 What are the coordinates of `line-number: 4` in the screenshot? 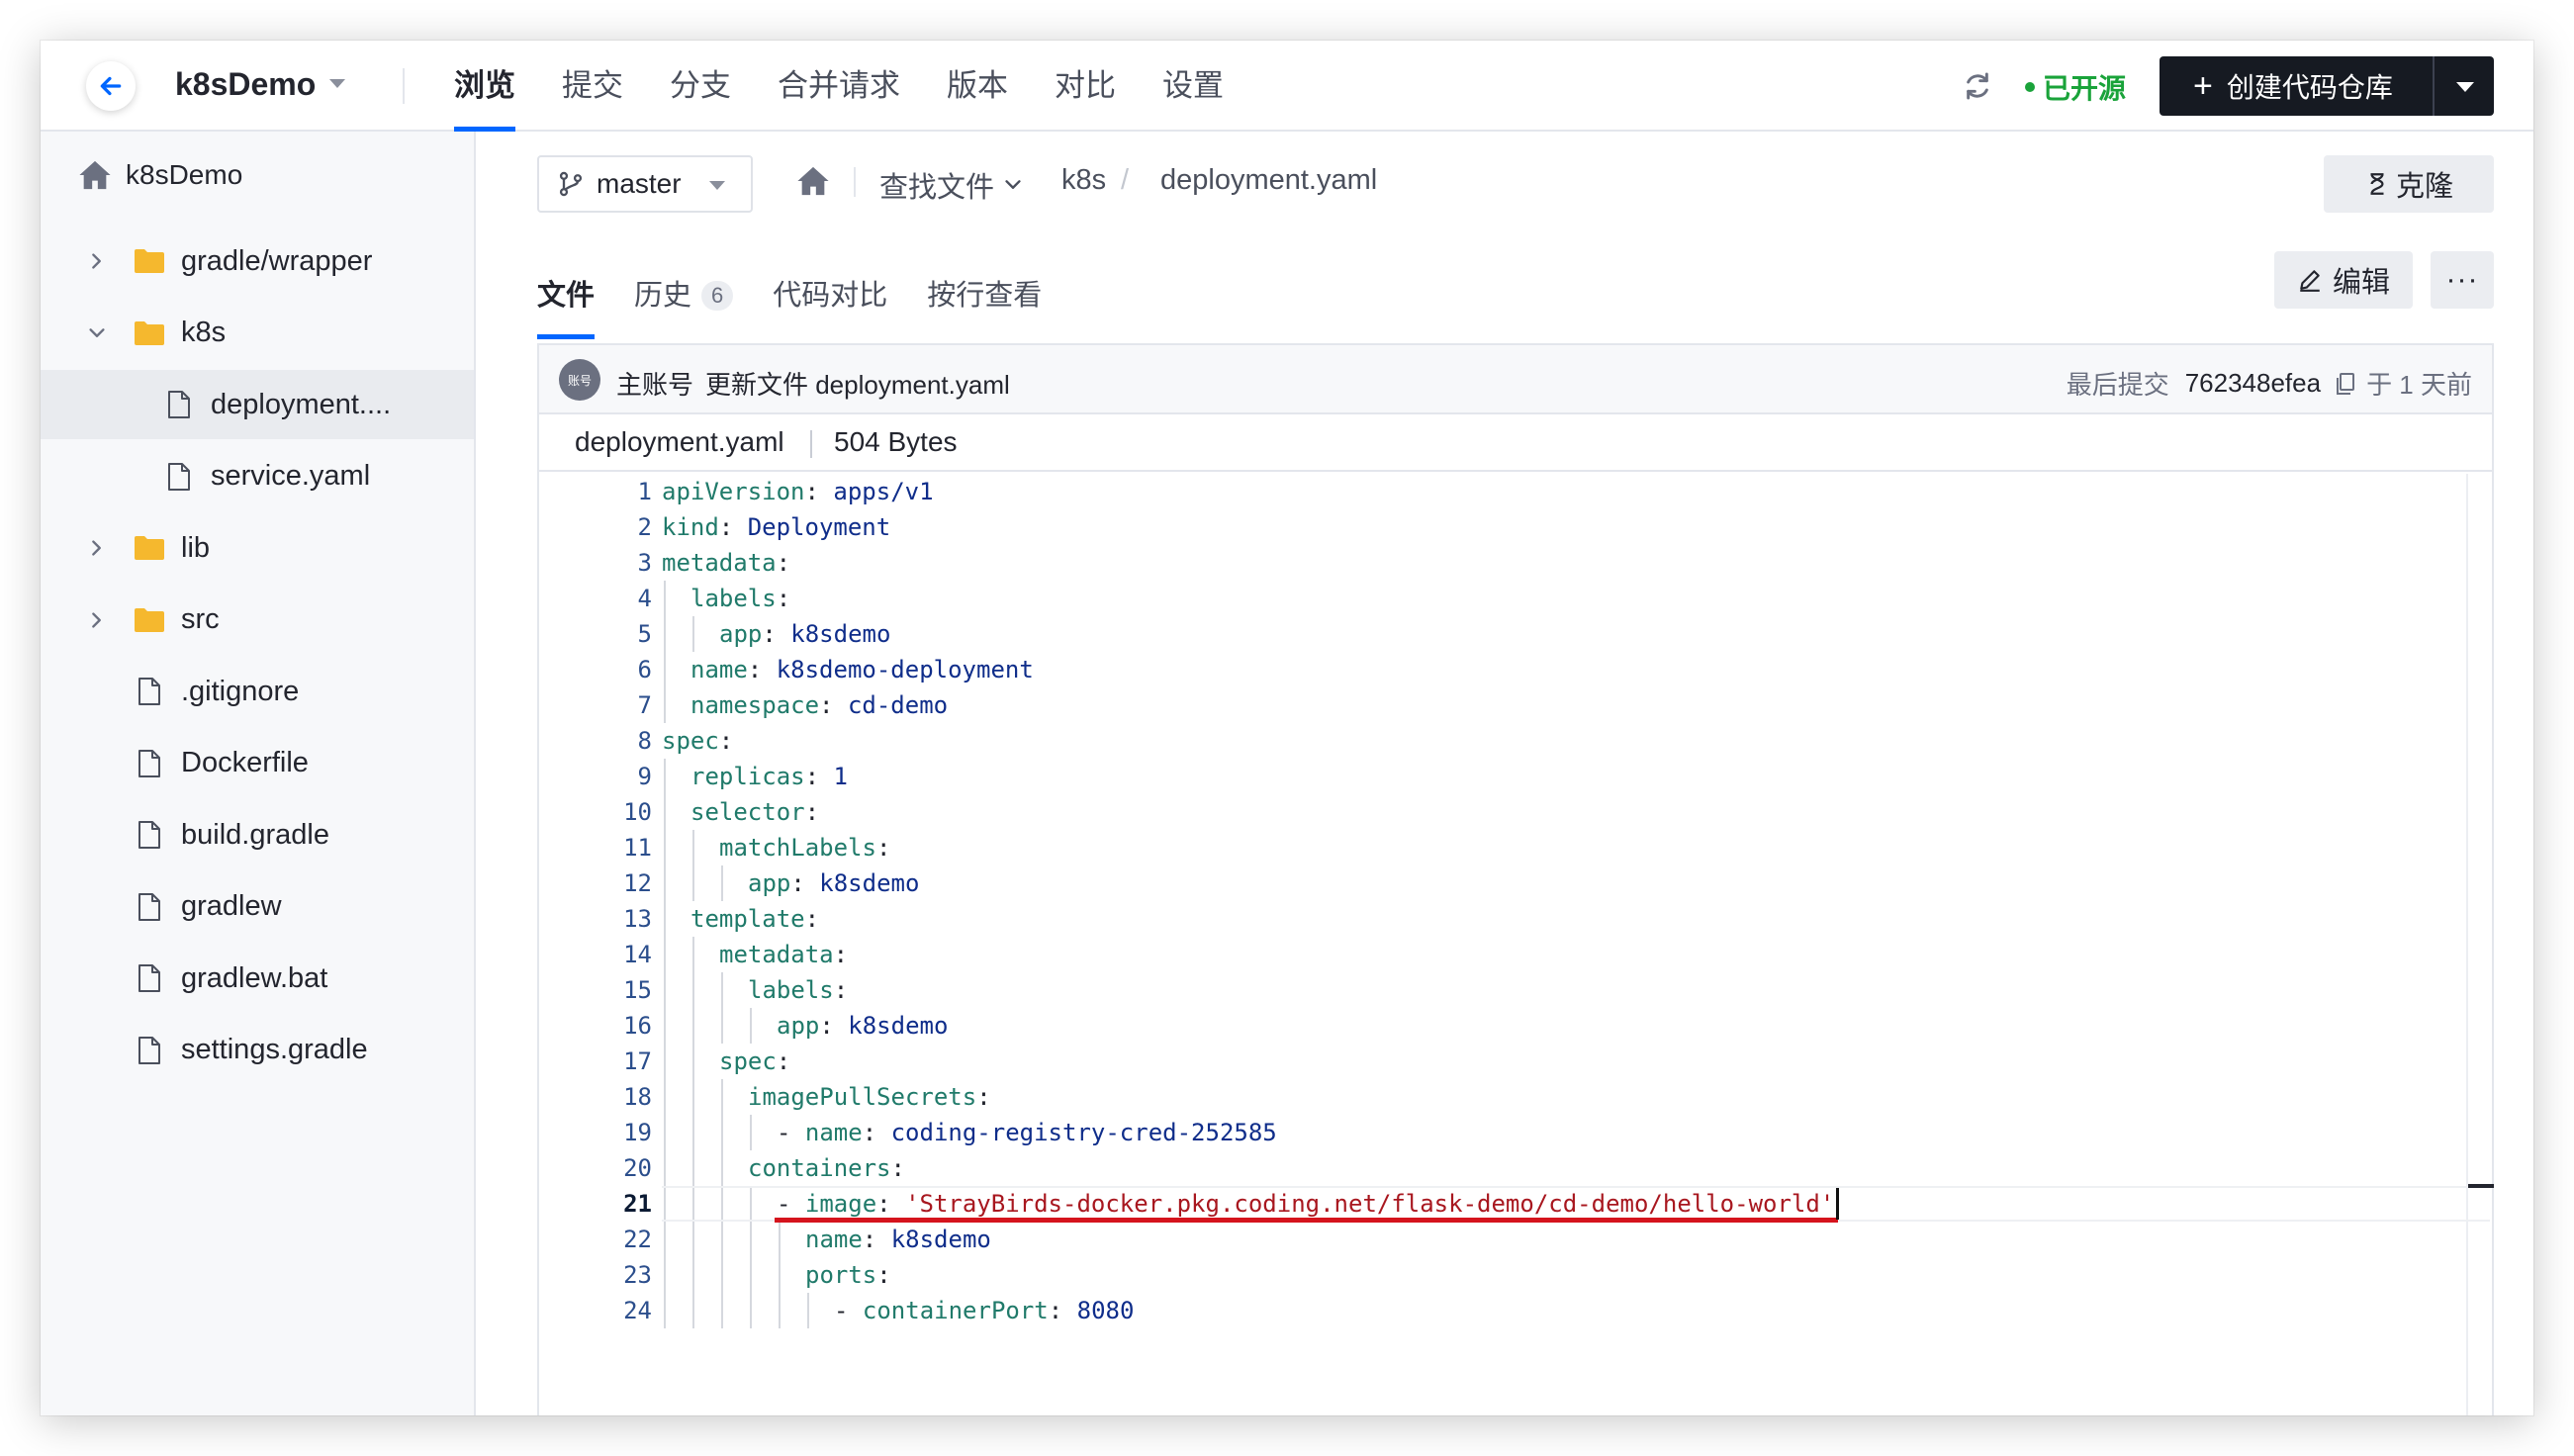 It's located at (595, 598).